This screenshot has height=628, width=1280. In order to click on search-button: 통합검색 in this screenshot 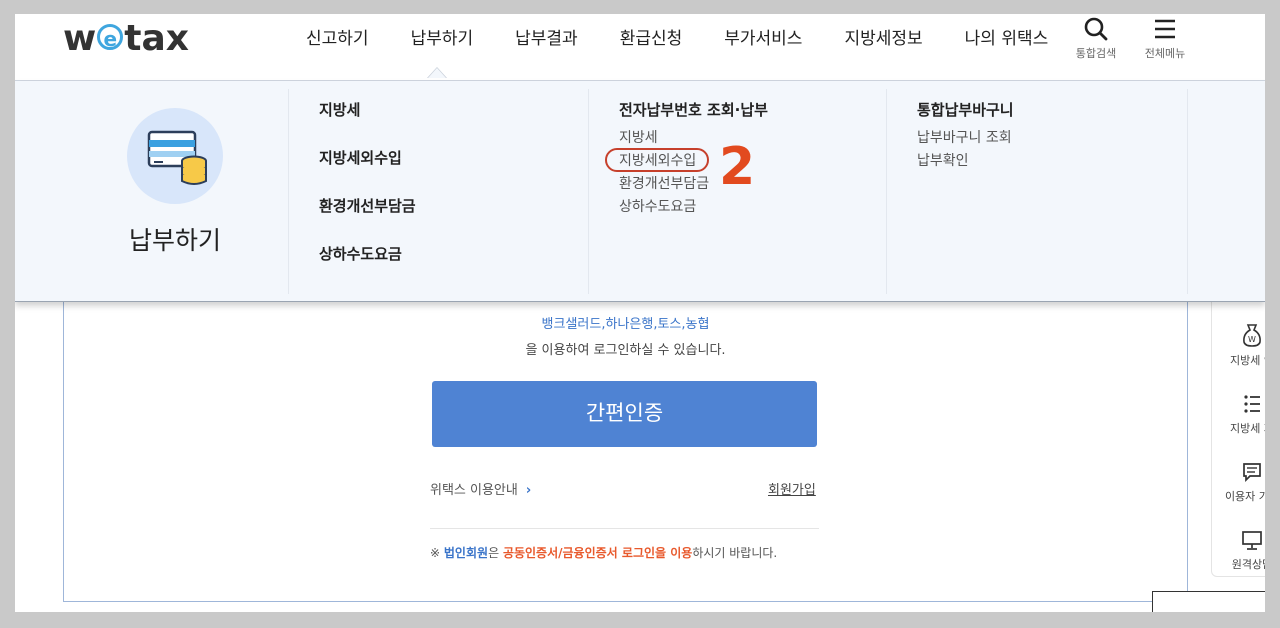, I will do `click(1096, 38)`.